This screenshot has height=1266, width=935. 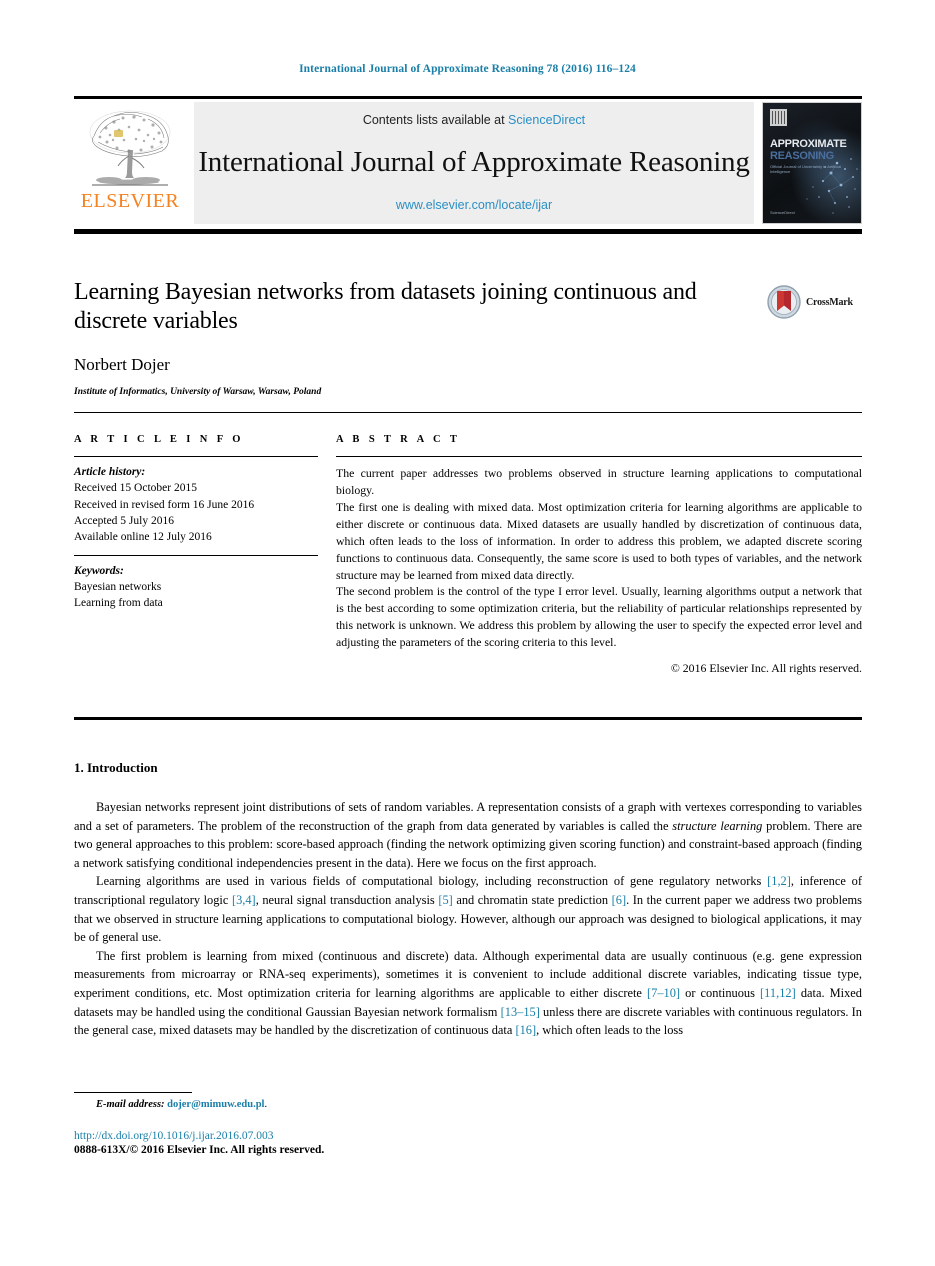 I want to click on email-link: dojer@mimuw.edu.pl, so click(x=215, y=1104).